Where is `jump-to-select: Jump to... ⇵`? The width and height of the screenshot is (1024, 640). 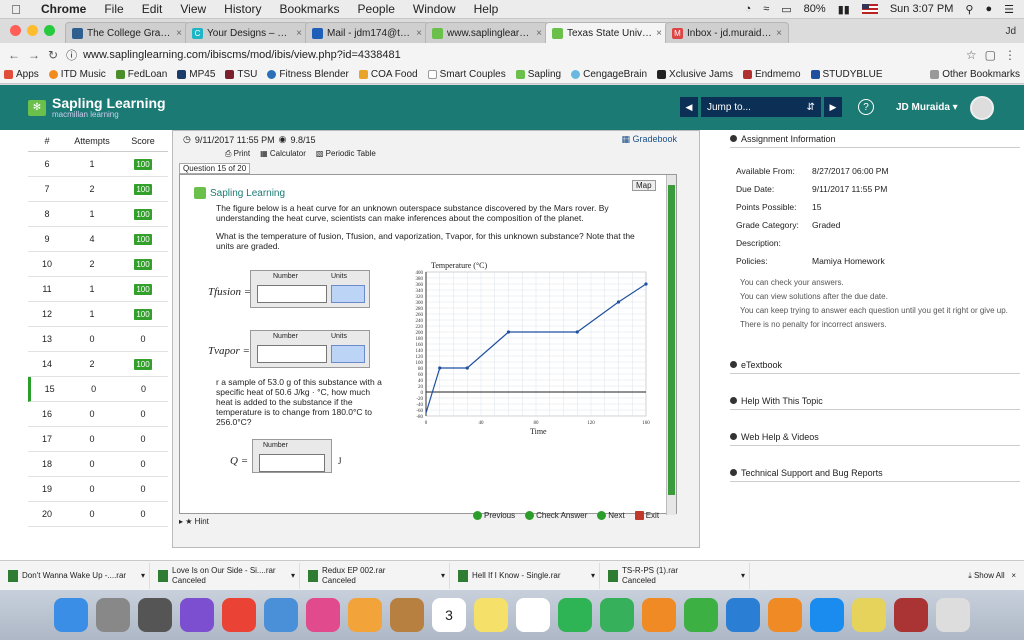 jump-to-select: Jump to... ⇵ is located at coordinates (761, 107).